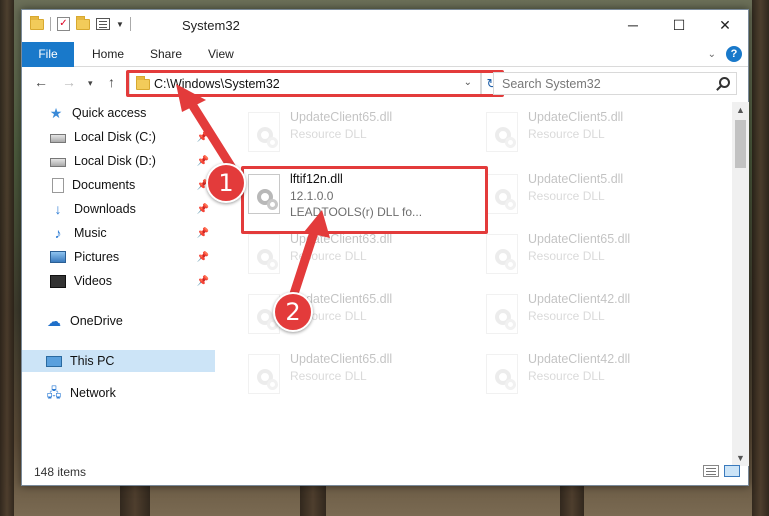 The image size is (769, 516). What do you see at coordinates (740, 110) in the screenshot?
I see `scroll-up-icon: ▲` at bounding box center [740, 110].